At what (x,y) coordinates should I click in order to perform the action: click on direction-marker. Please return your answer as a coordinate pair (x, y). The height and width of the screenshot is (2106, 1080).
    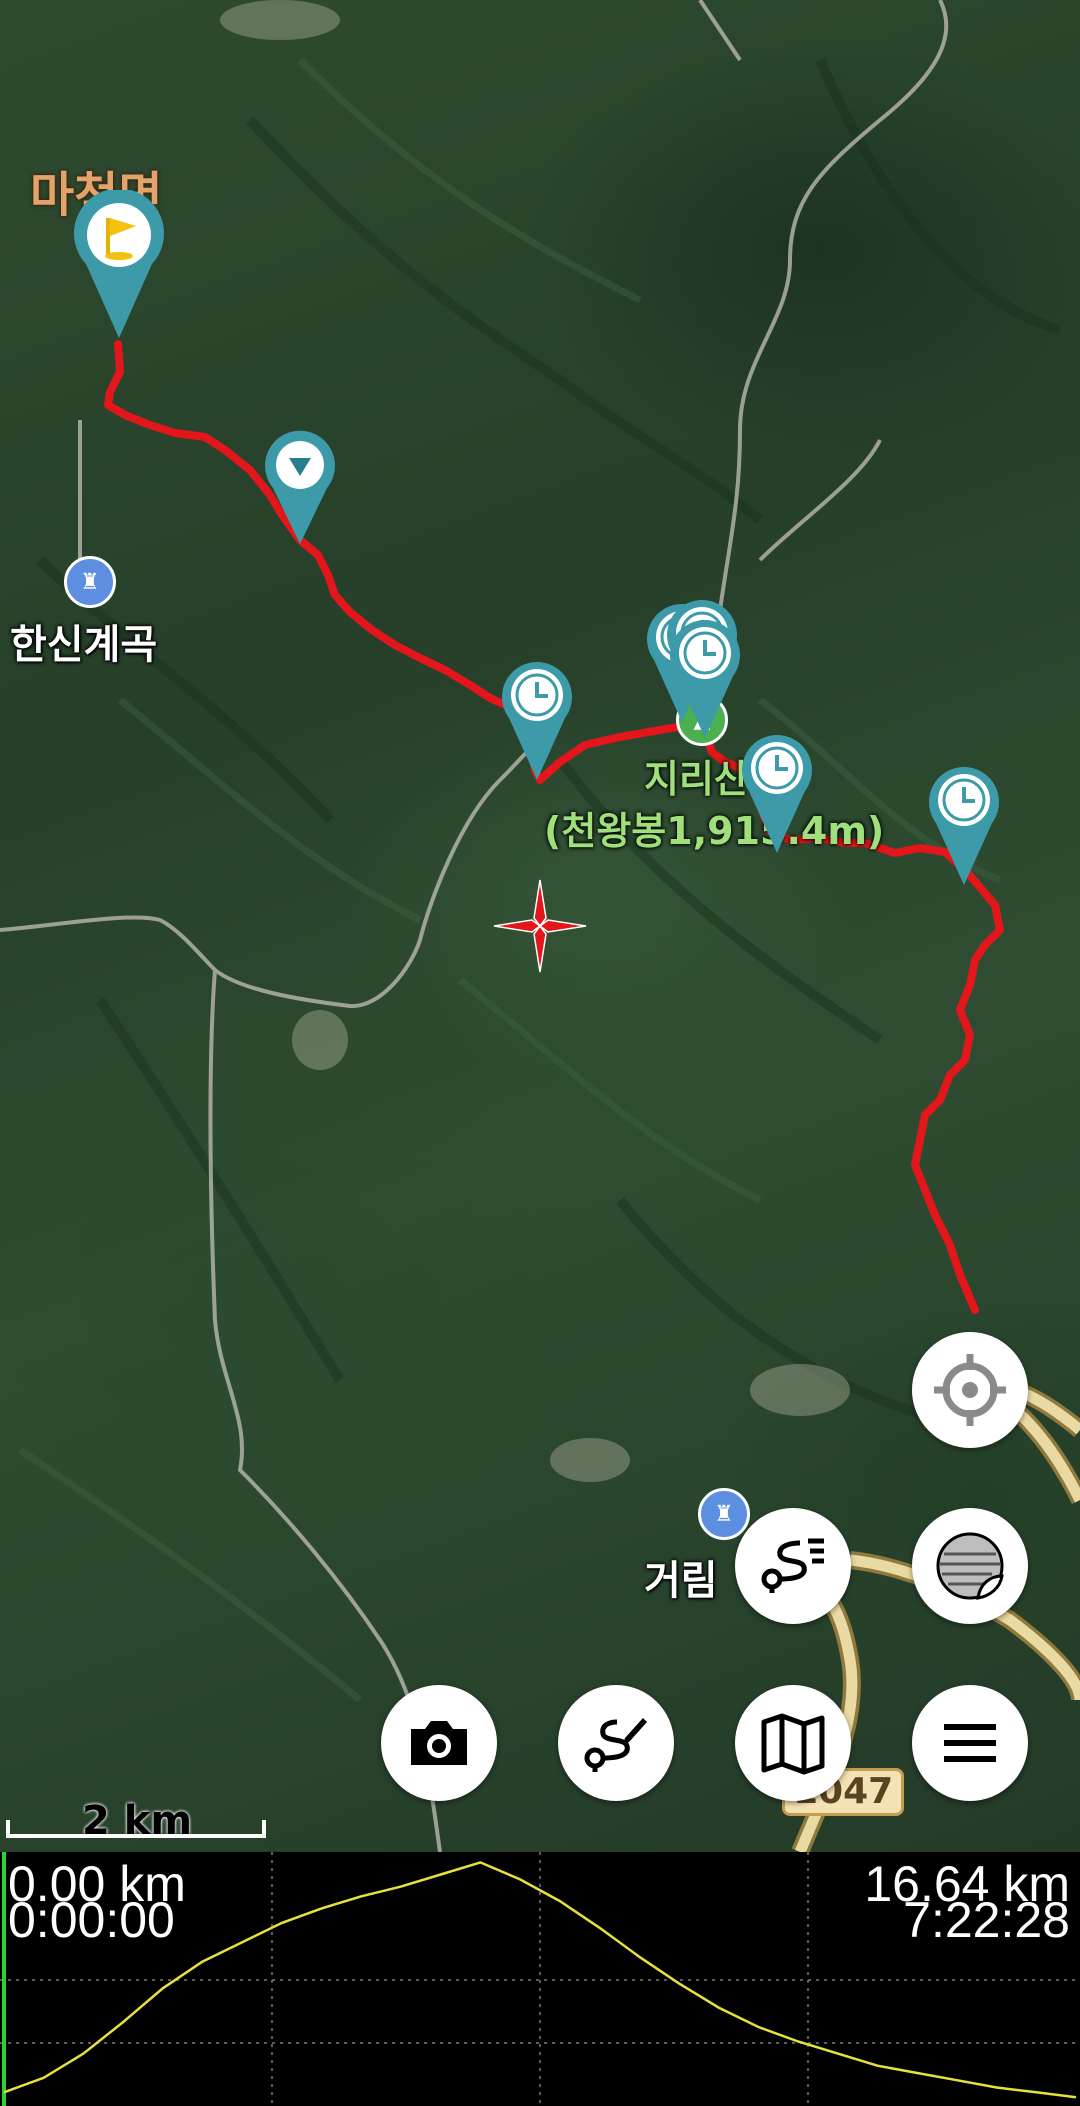
    Looking at the image, I should click on (300, 487).